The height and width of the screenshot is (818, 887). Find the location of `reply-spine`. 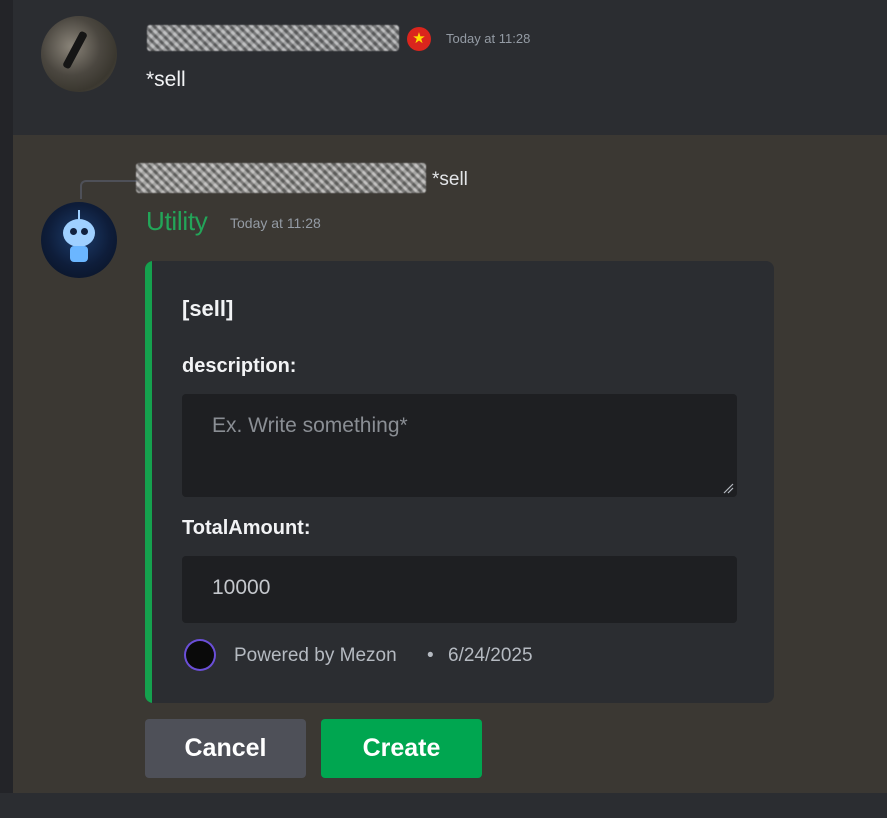

reply-spine is located at coordinates (109, 189).